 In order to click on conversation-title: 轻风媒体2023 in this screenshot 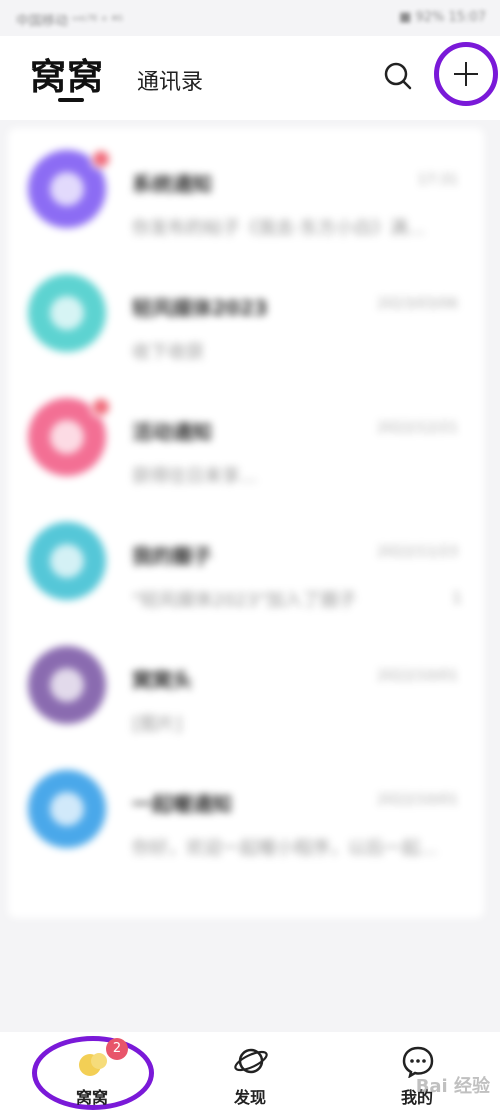, I will do `click(200, 308)`.